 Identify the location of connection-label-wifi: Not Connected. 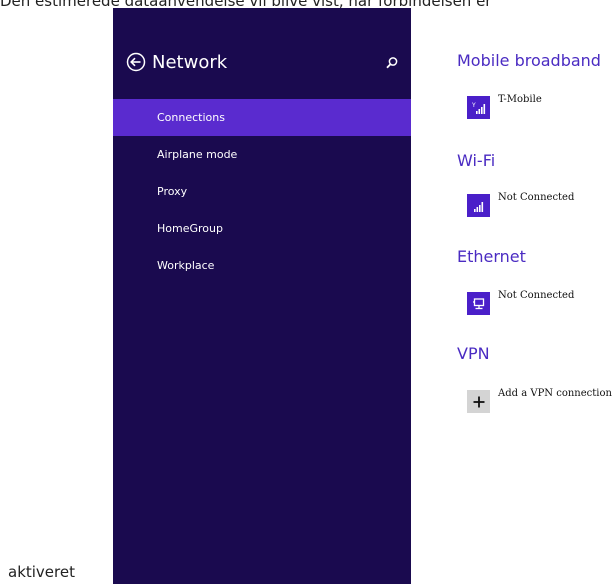
(536, 197).